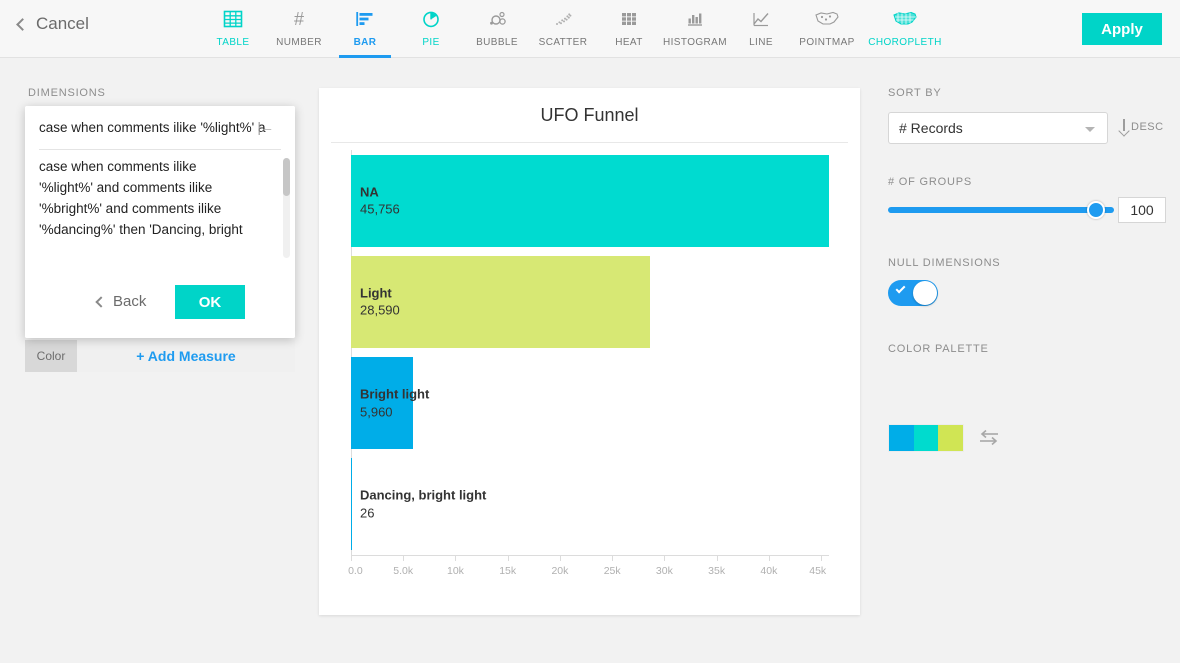  Describe the element at coordinates (67, 93) in the screenshot. I see `dimensions-section-label: DIMENSIONS` at that location.